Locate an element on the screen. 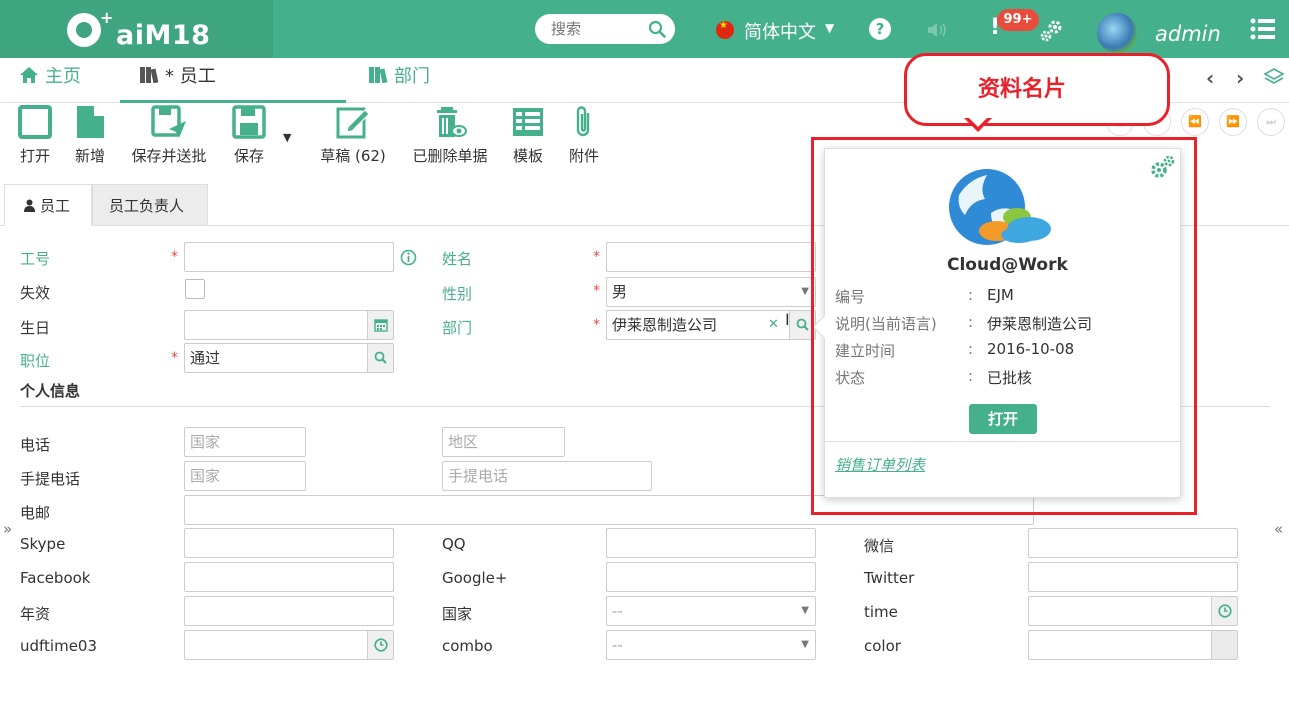 This screenshot has height=712, width=1289. callout-text: 资料名片 is located at coordinates (1022, 89).